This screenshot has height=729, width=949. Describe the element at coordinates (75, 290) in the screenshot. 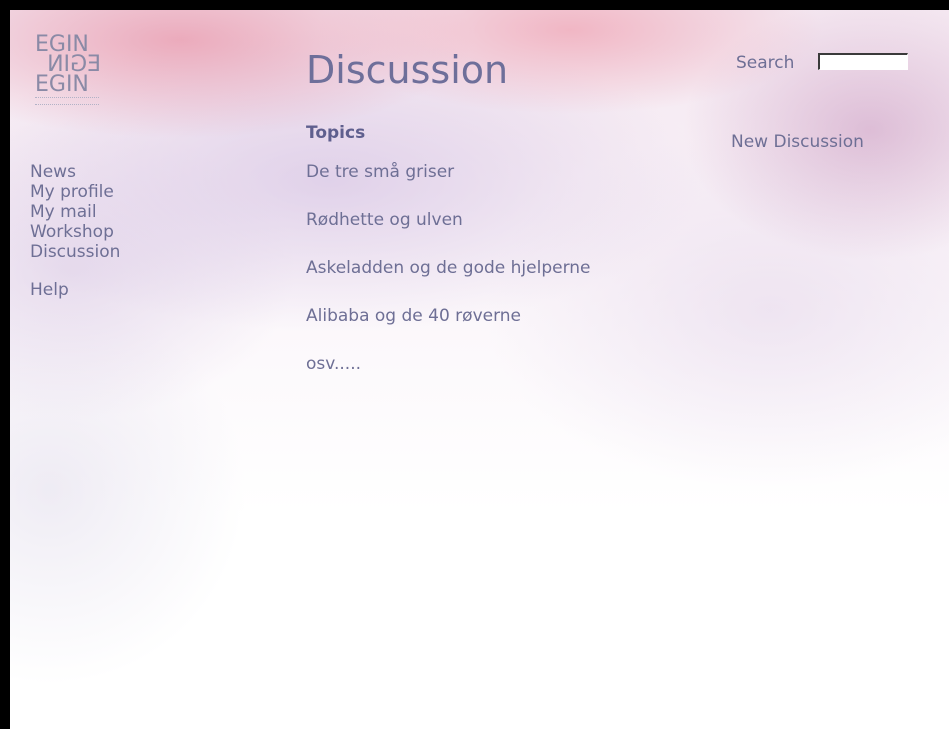

I see `sidebar-item-help: Help` at that location.